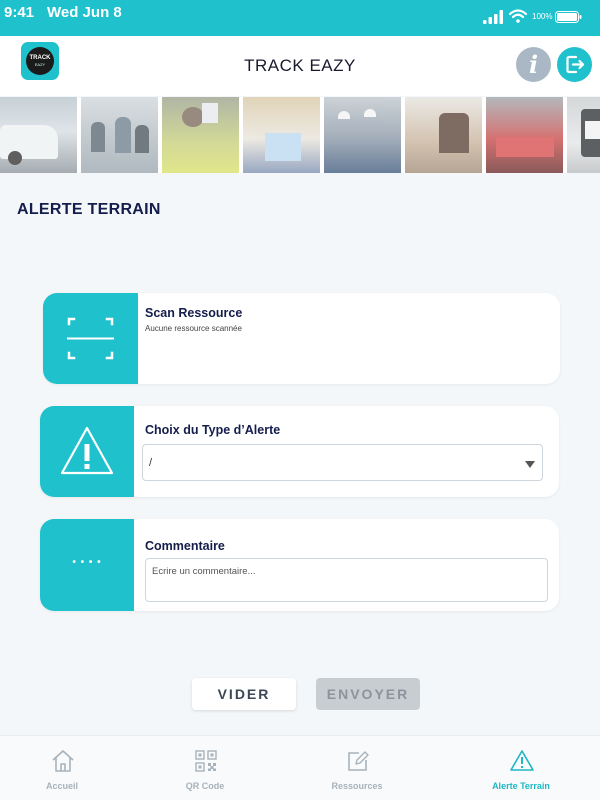 The width and height of the screenshot is (600, 800). Describe the element at coordinates (244, 694) in the screenshot. I see `clear-button: VIDER` at that location.